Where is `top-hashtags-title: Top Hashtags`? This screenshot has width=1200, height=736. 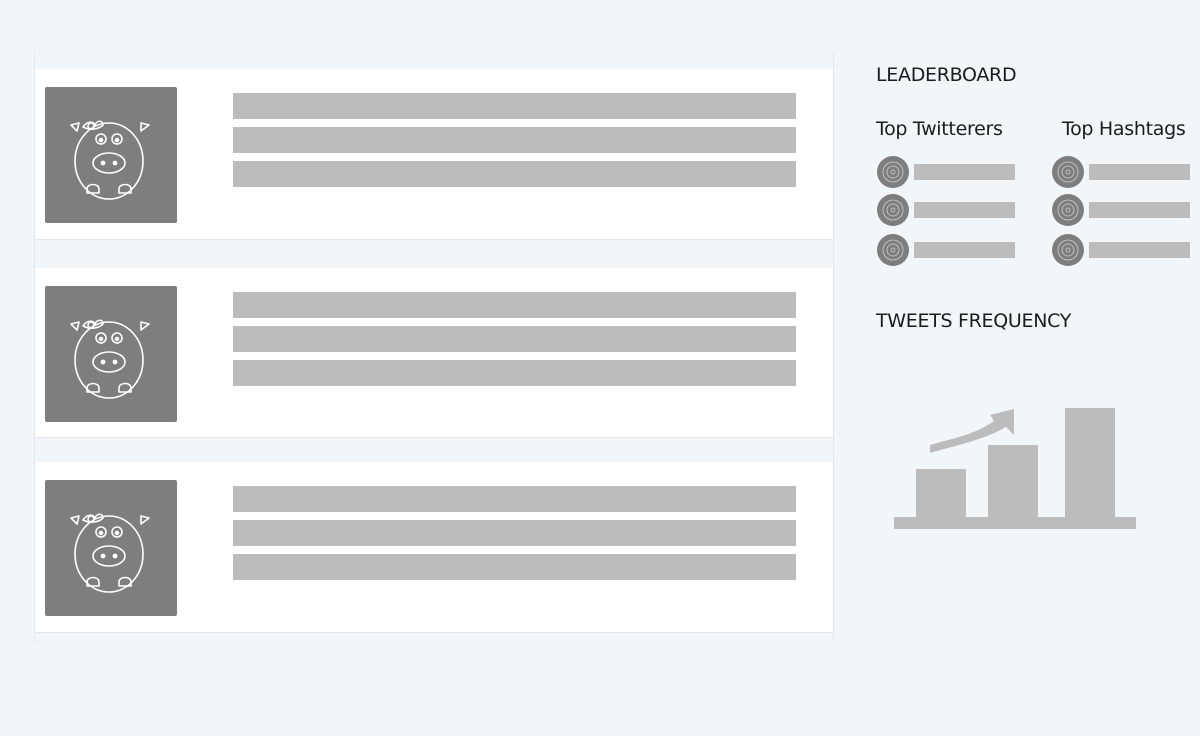
top-hashtags-title: Top Hashtags is located at coordinates (1124, 129).